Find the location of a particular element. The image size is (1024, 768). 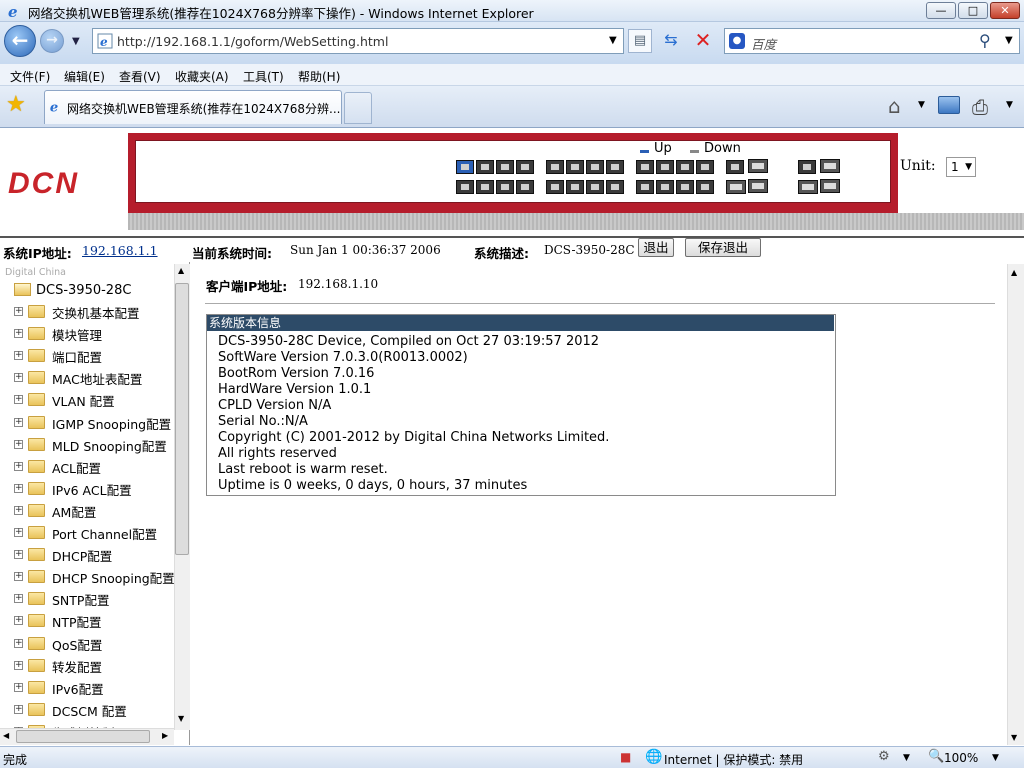

zoom-level: 100% is located at coordinates (961, 758).